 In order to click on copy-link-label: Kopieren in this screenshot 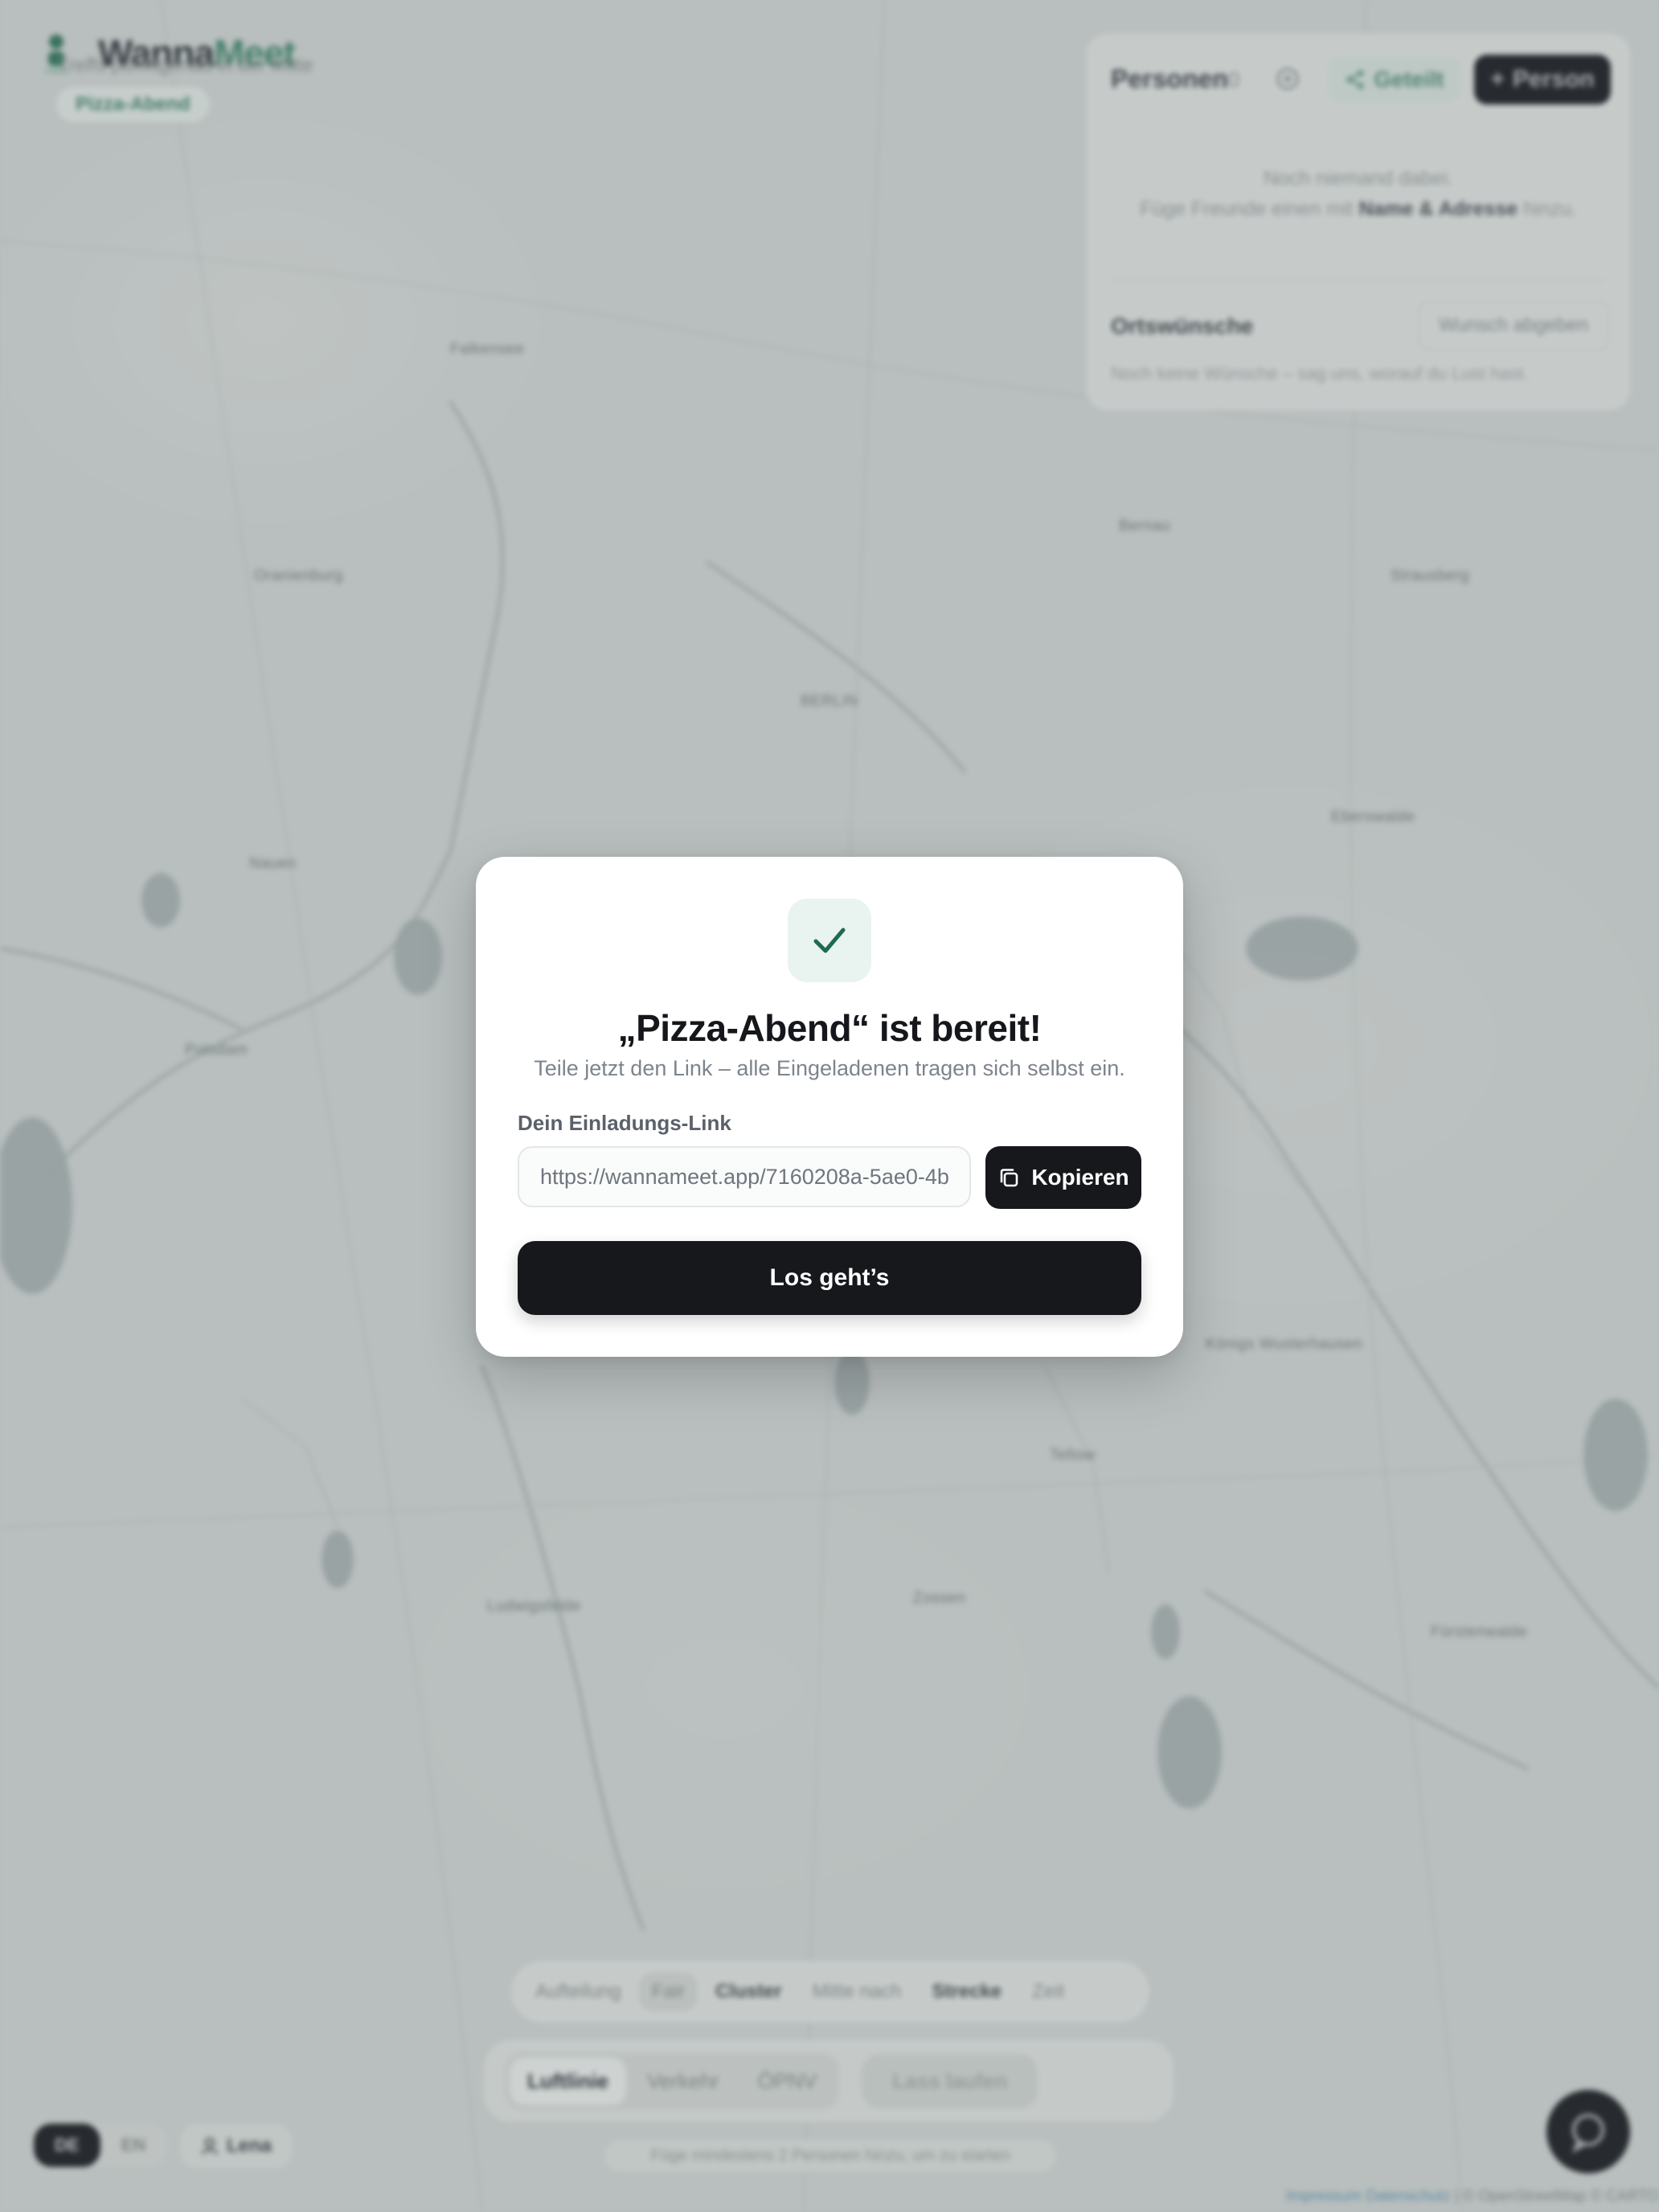, I will do `click(1080, 1177)`.